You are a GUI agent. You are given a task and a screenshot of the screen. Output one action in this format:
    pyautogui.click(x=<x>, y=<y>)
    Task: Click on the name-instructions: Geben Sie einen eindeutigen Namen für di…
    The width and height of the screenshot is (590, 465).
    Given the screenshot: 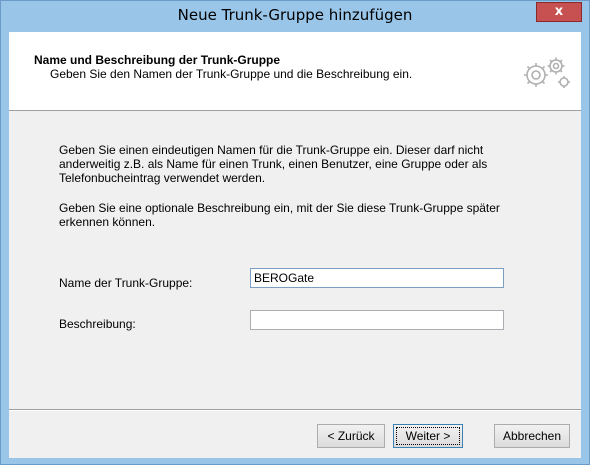 What is the action you would take?
    pyautogui.click(x=273, y=164)
    